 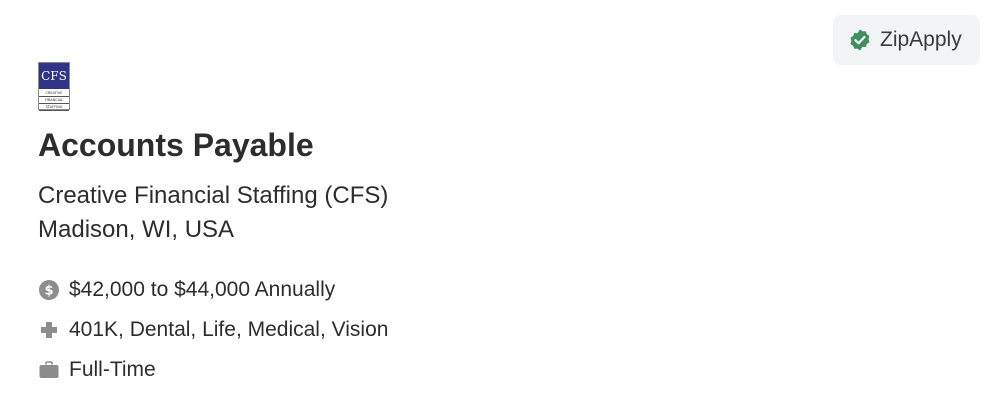 What do you see at coordinates (229, 329) in the screenshot?
I see `benefits-text: 401K, Dental, Life, Medical, Vision` at bounding box center [229, 329].